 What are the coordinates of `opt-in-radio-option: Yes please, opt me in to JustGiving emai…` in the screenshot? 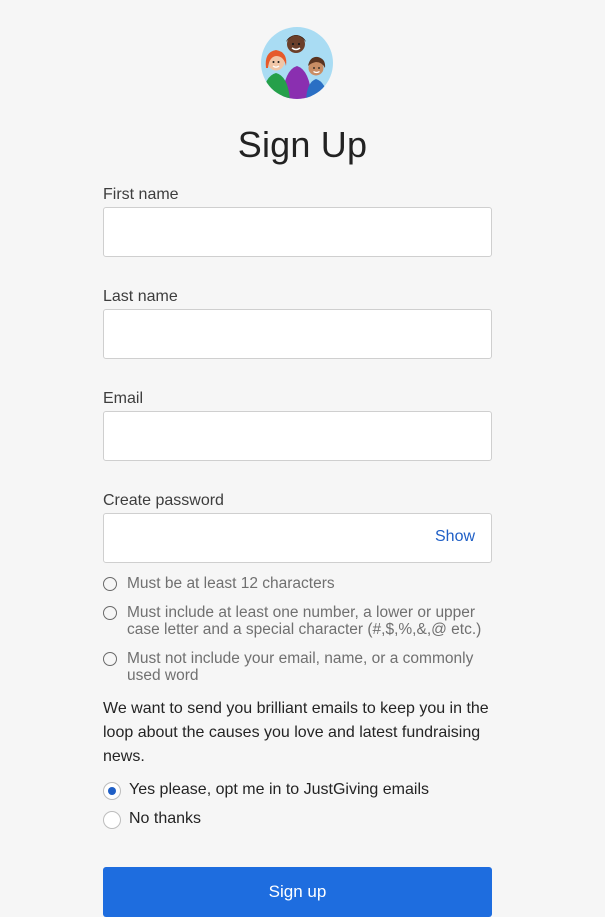 It's located at (293, 791).